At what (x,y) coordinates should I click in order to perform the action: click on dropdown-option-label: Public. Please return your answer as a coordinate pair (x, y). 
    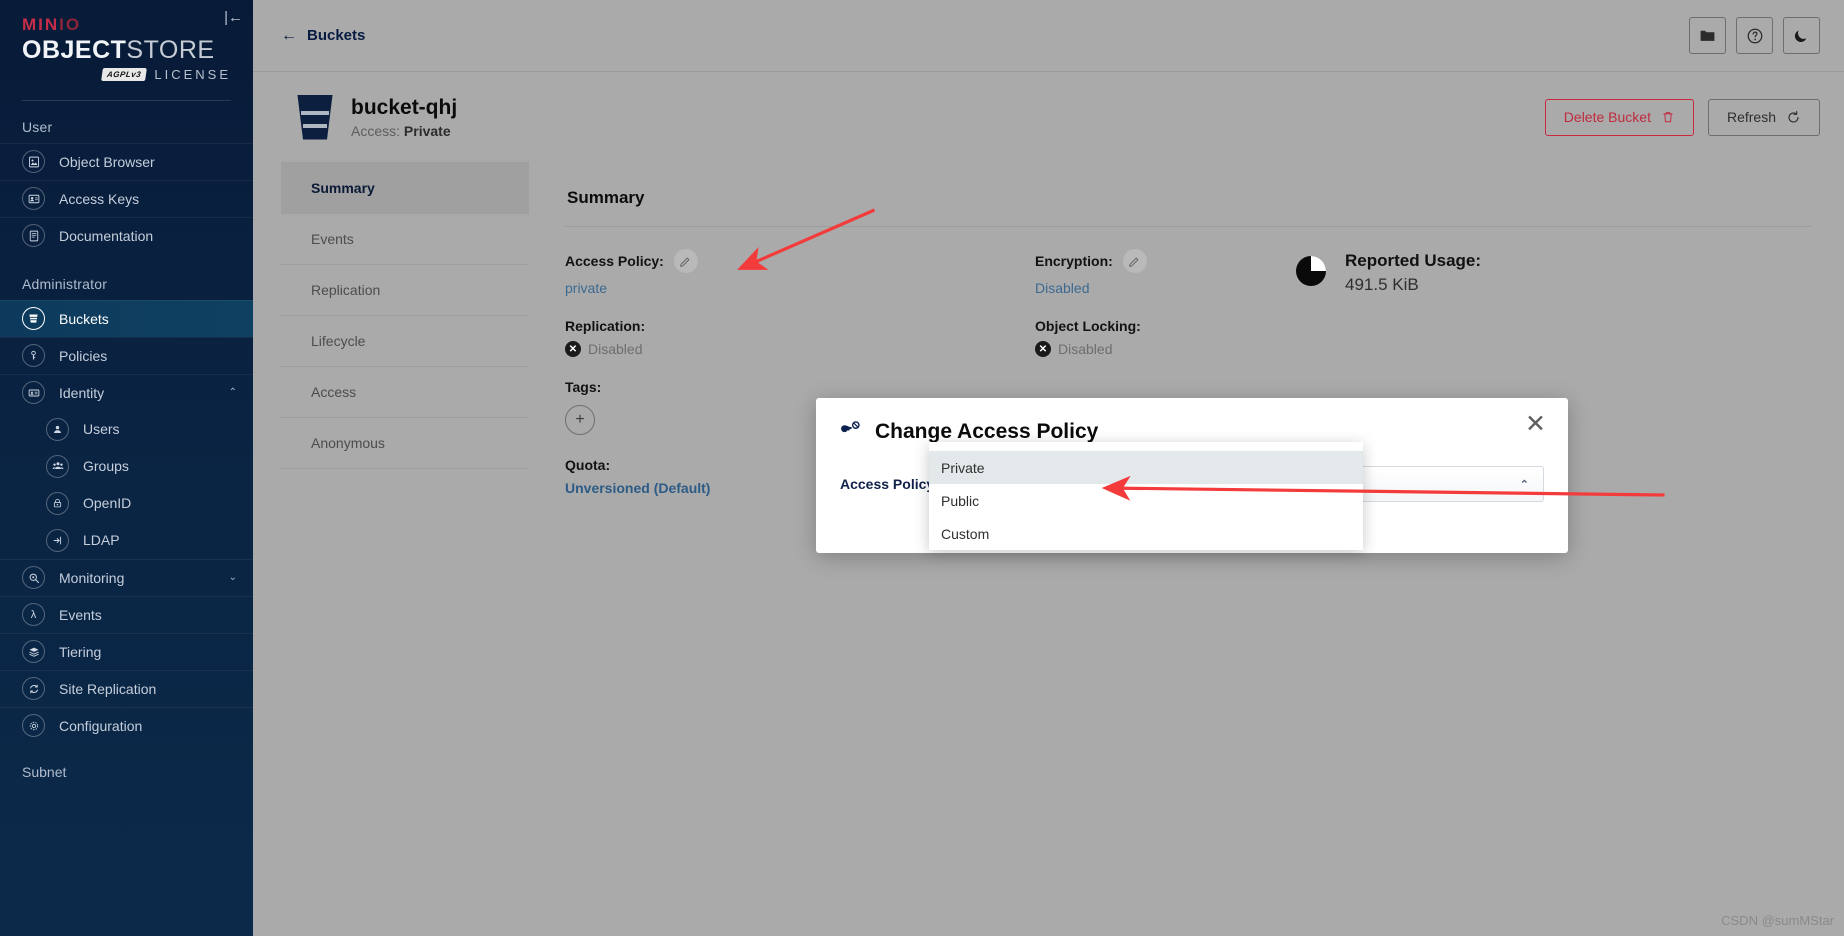
    Looking at the image, I should click on (960, 500).